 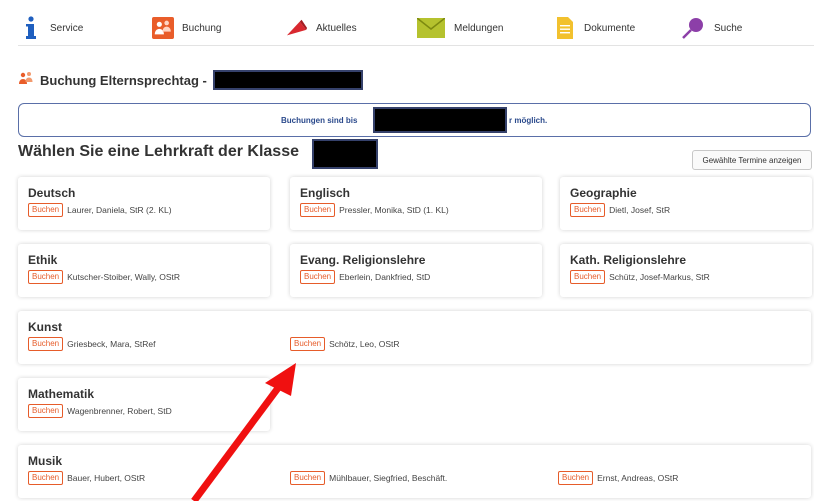 I want to click on teacher-entry: Buchen Pressler, Monika, StD (1. KL), so click(x=374, y=210).